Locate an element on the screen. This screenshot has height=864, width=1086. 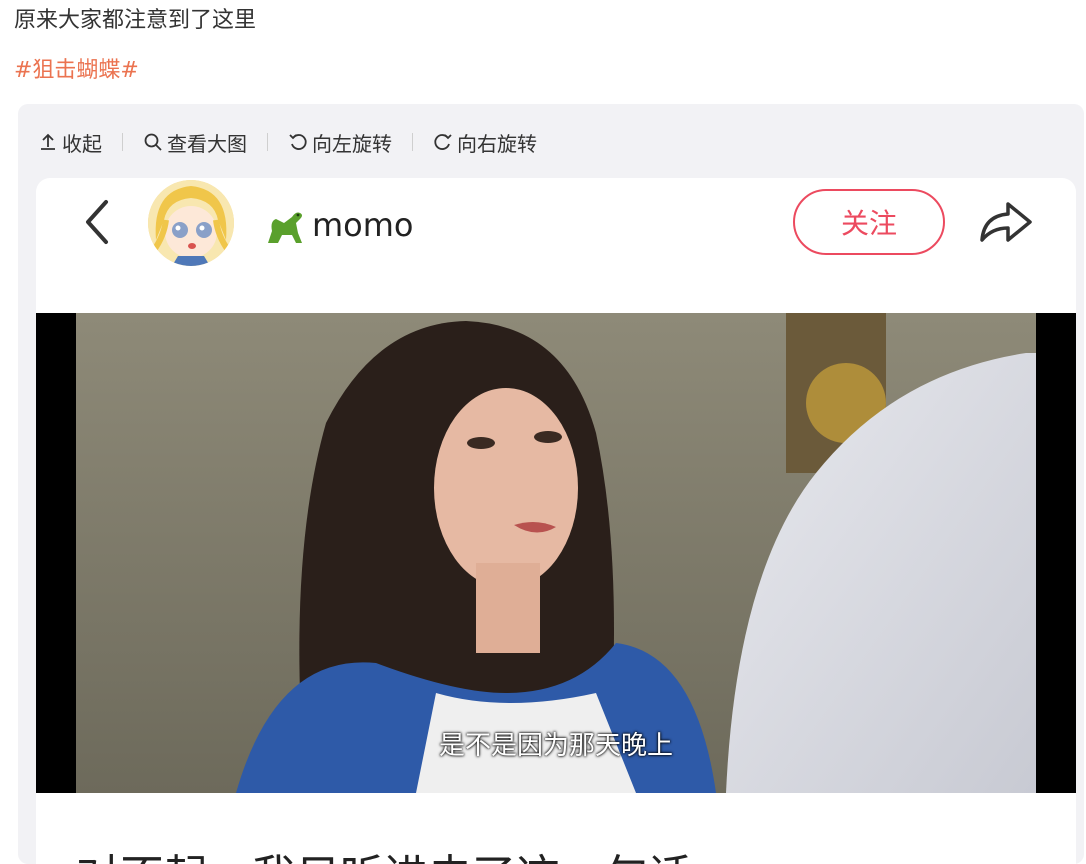
anime-avatar-icon is located at coordinates (191, 223).